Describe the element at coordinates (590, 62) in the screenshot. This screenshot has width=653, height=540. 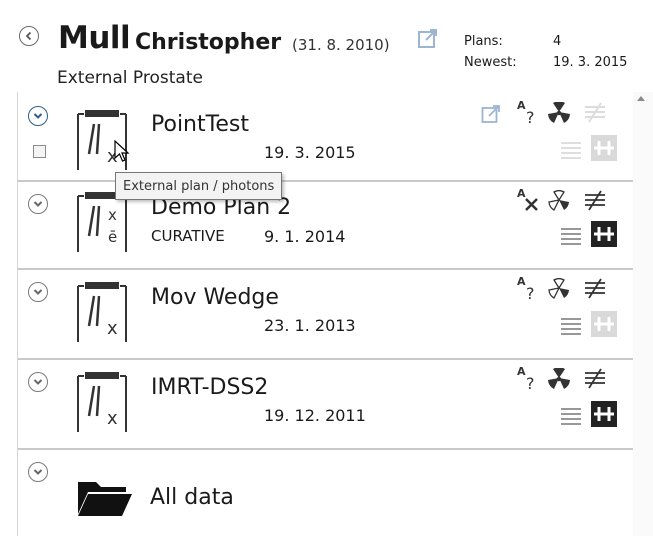
I see `newest-value: 19. 3. 2015` at that location.